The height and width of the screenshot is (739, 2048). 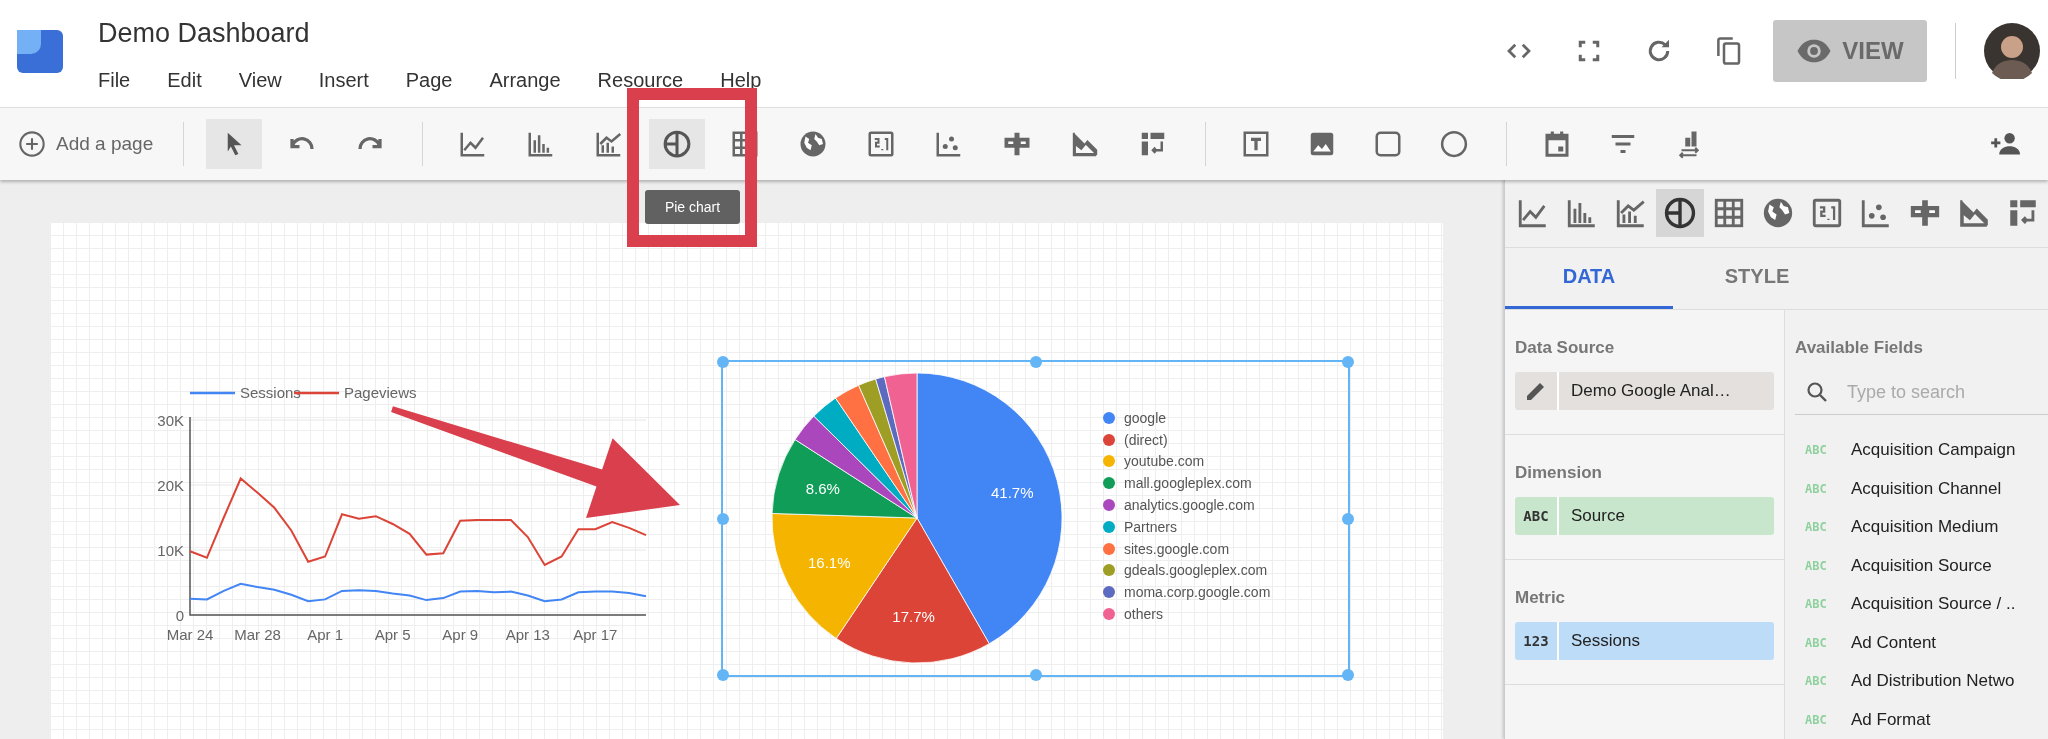 I want to click on menu-item: Edit, so click(x=184, y=80).